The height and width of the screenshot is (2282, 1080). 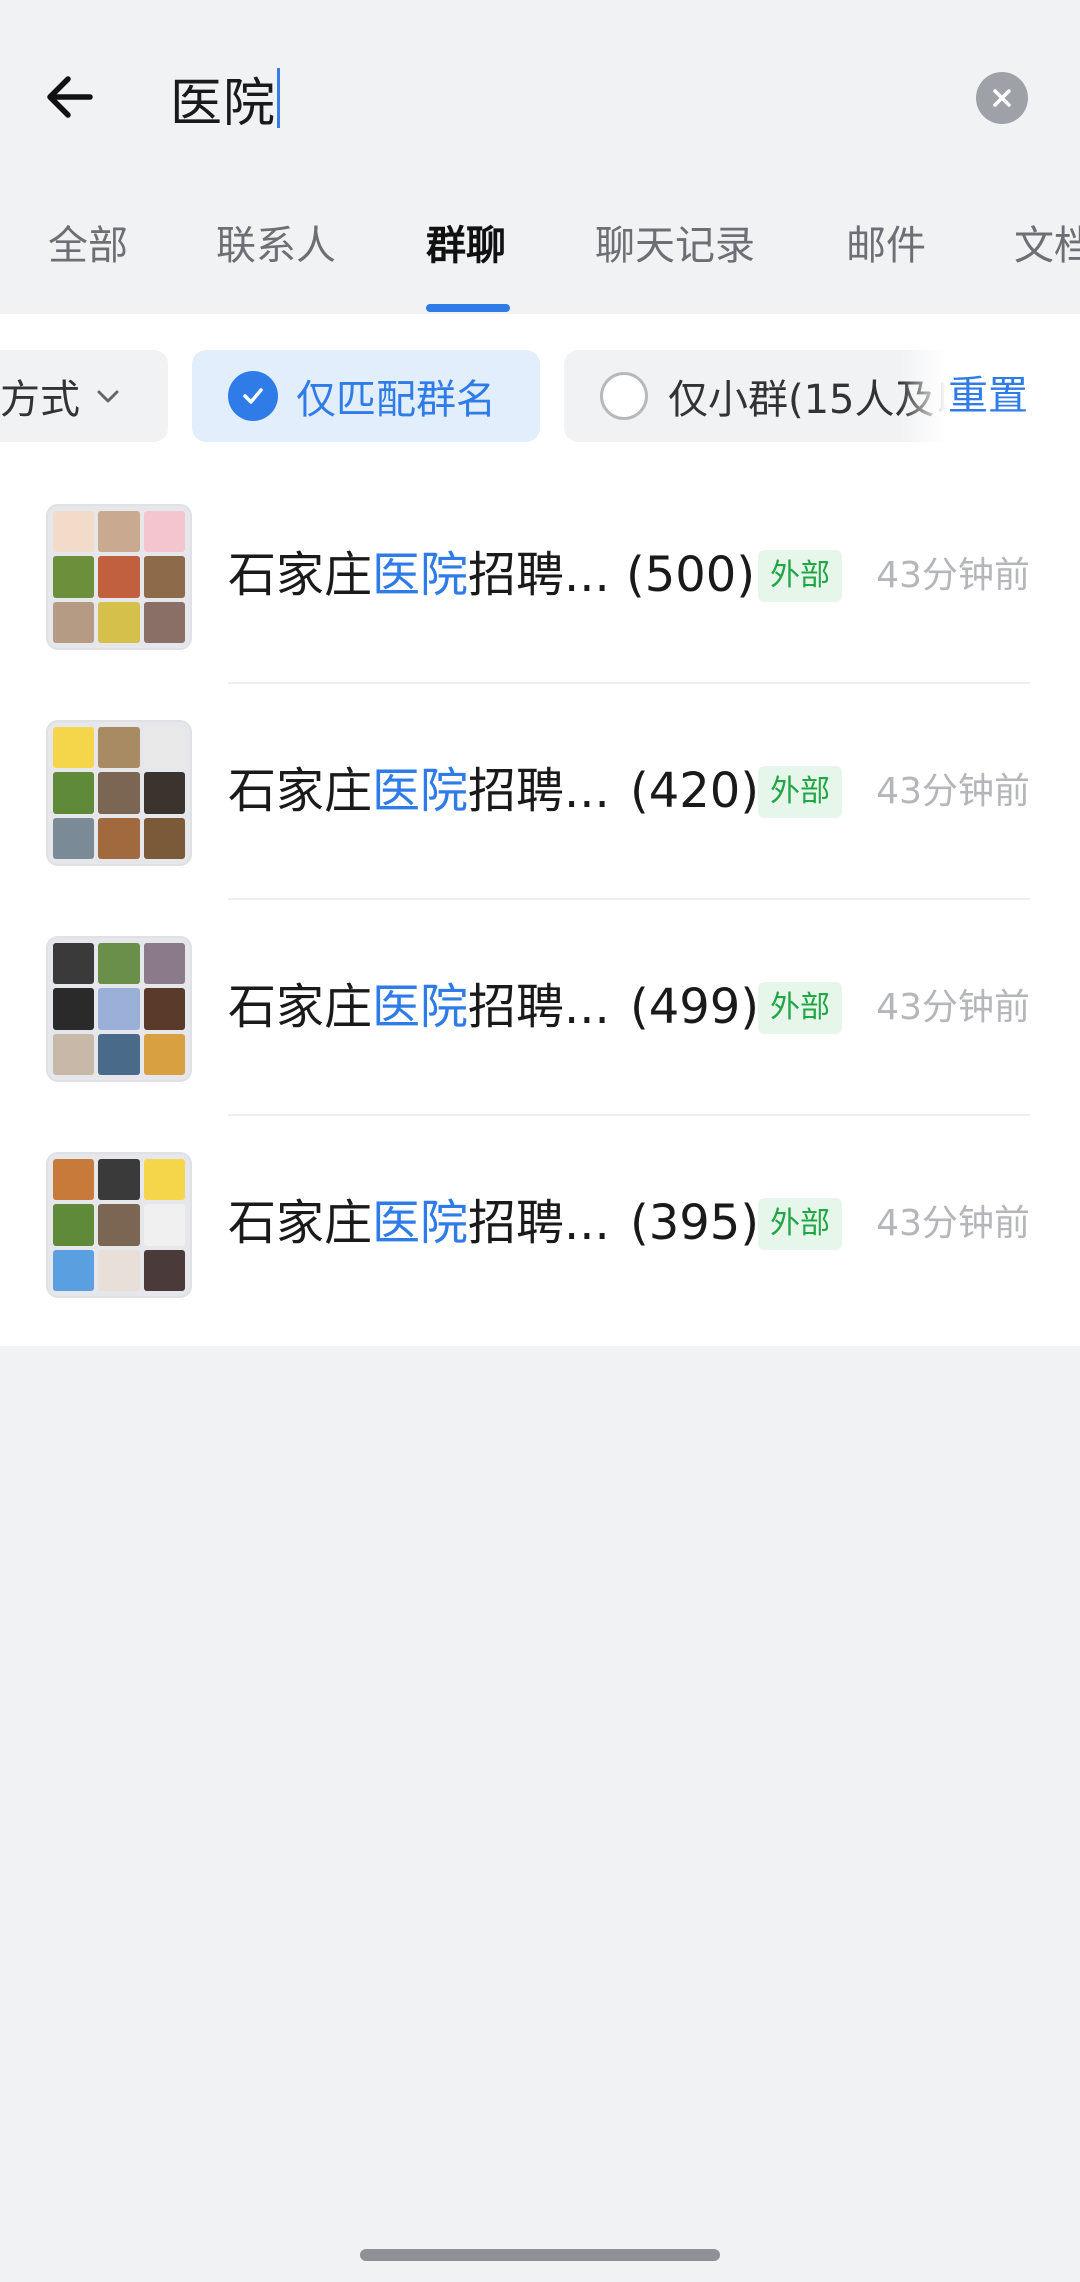 I want to click on sort-filter-label: 方式, so click(x=40, y=400).